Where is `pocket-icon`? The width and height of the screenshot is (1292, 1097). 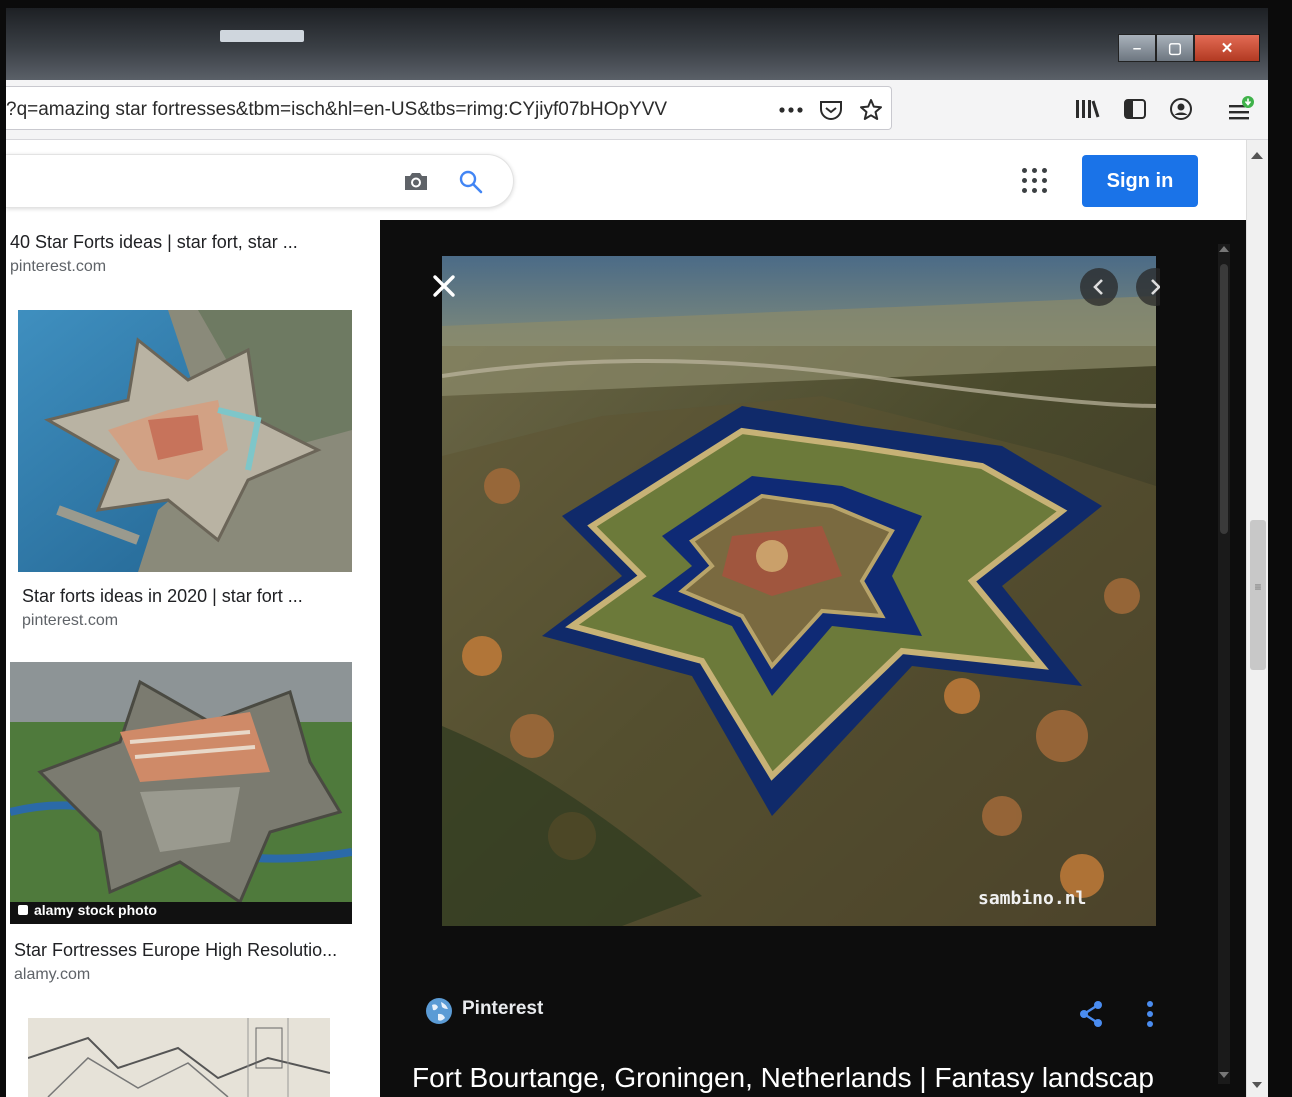
pocket-icon is located at coordinates (831, 110).